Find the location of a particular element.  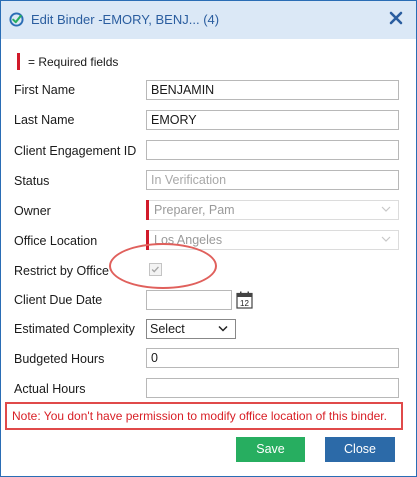

check-circle-icon is located at coordinates (16, 19).